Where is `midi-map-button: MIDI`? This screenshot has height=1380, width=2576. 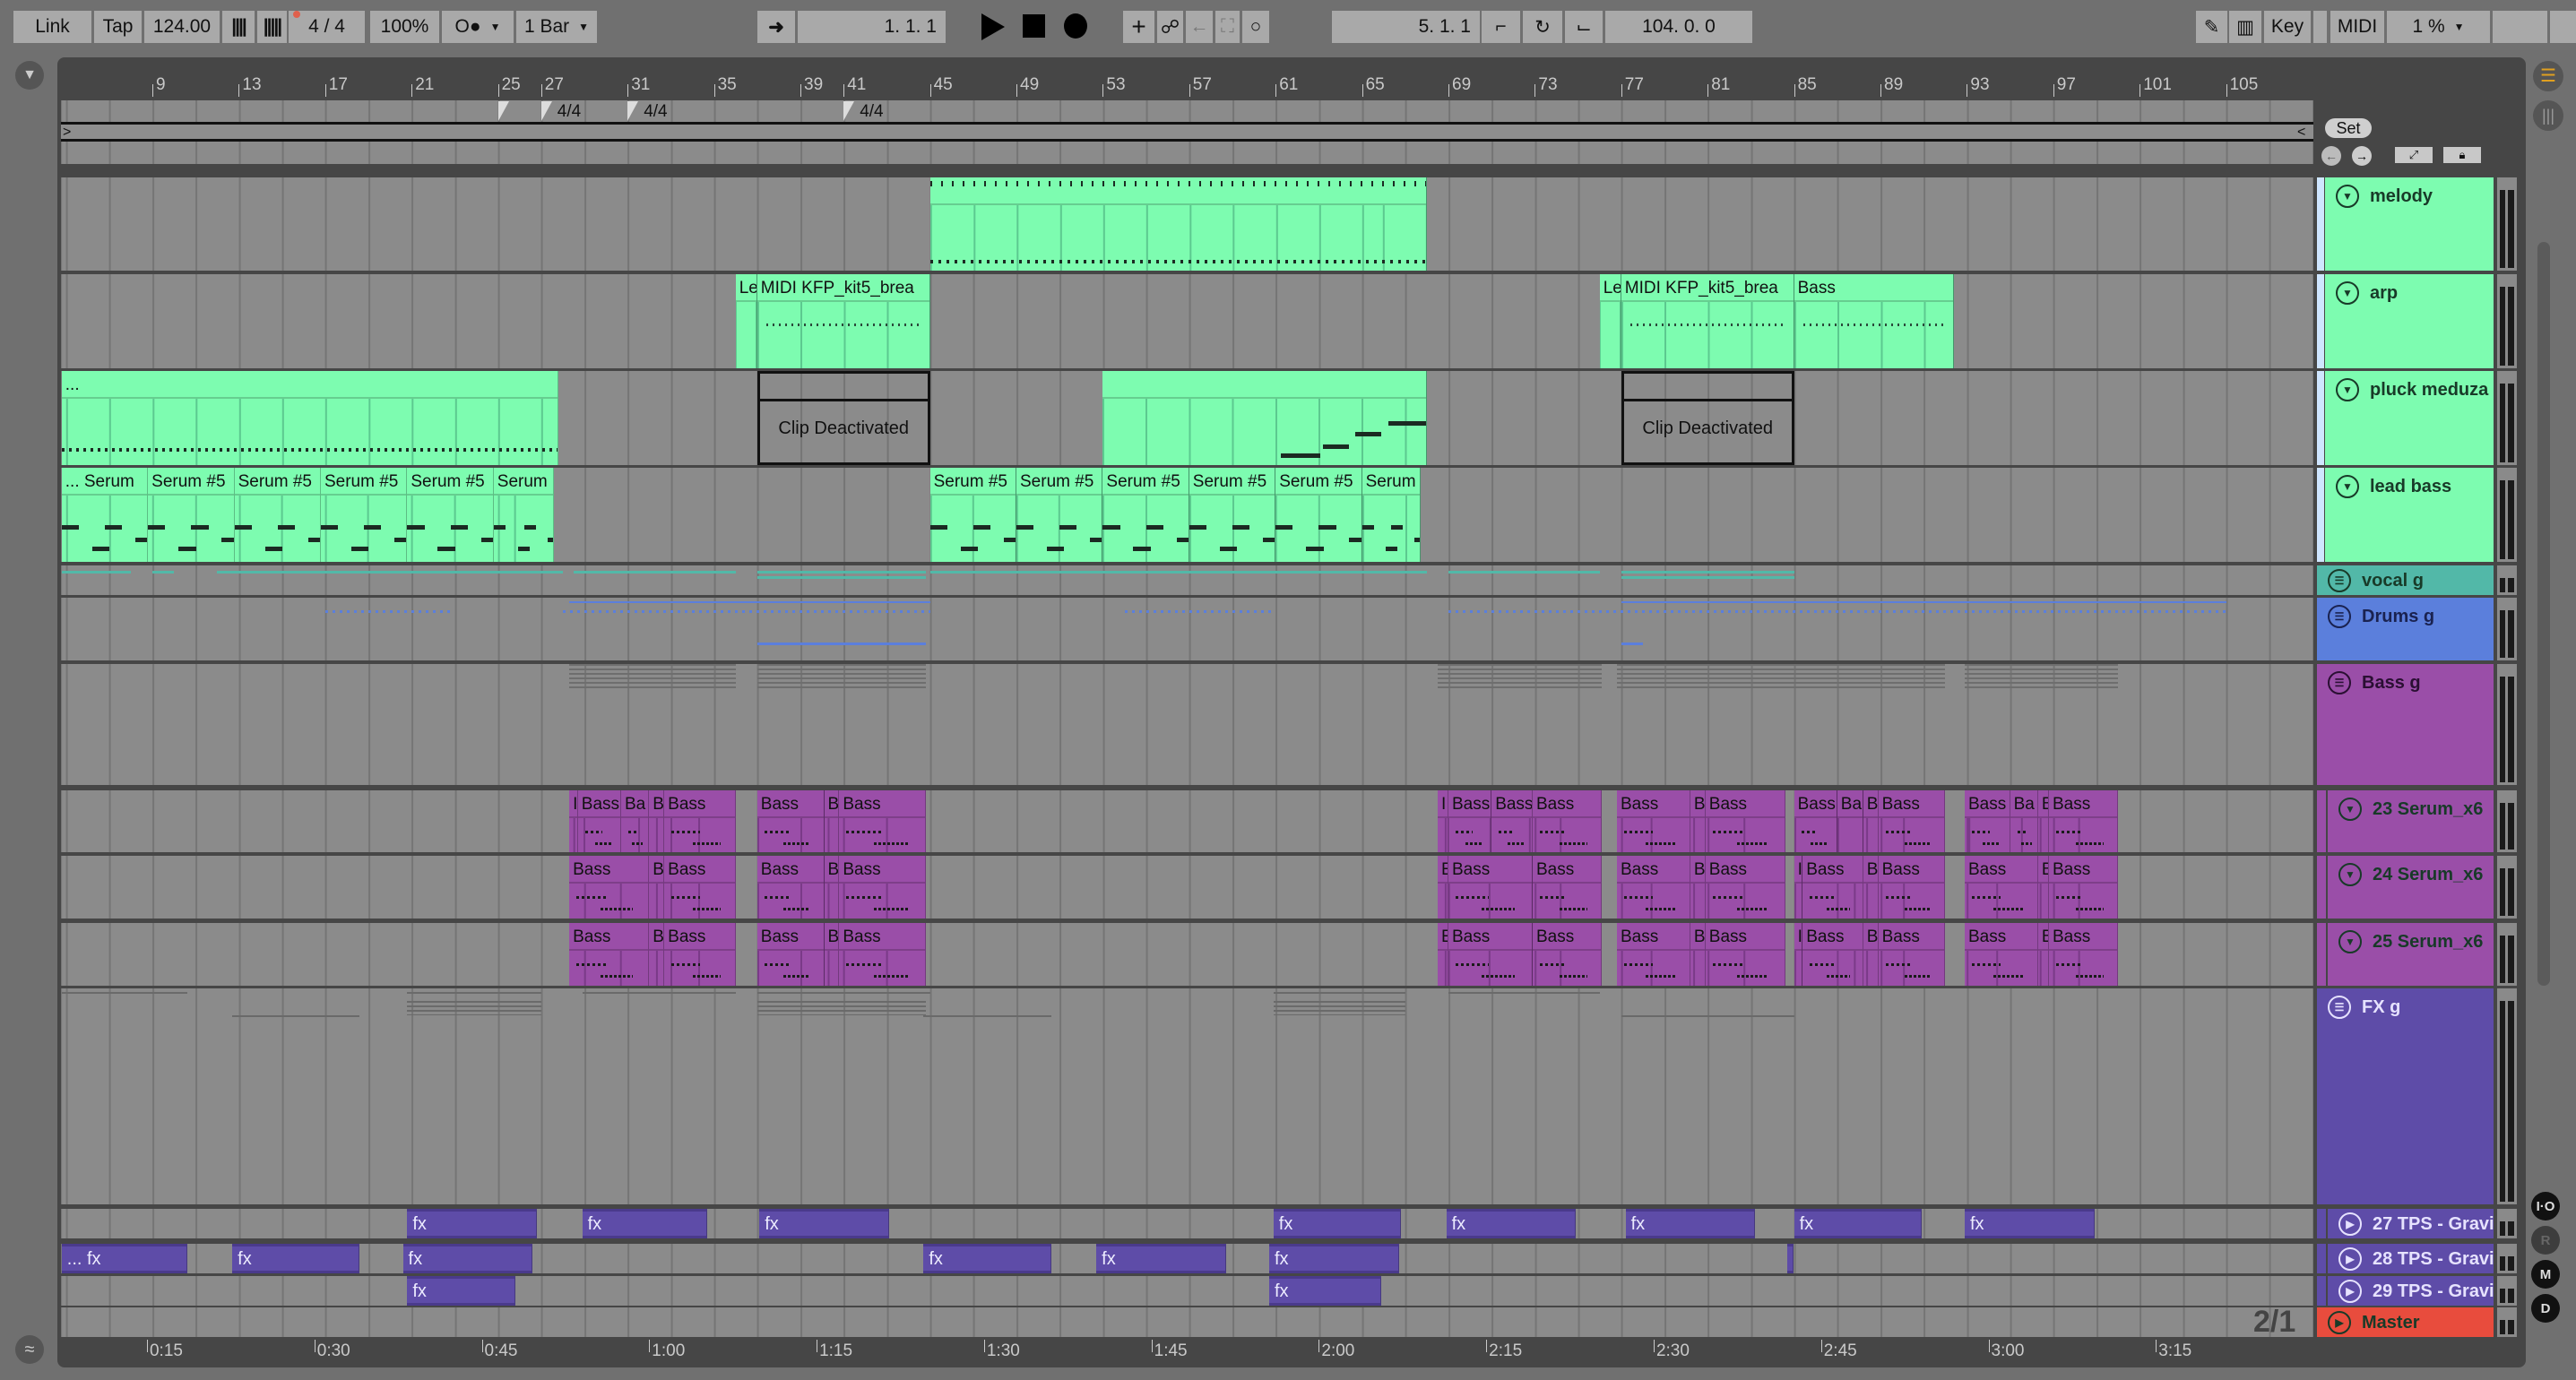
midi-map-button: MIDI is located at coordinates (2357, 27).